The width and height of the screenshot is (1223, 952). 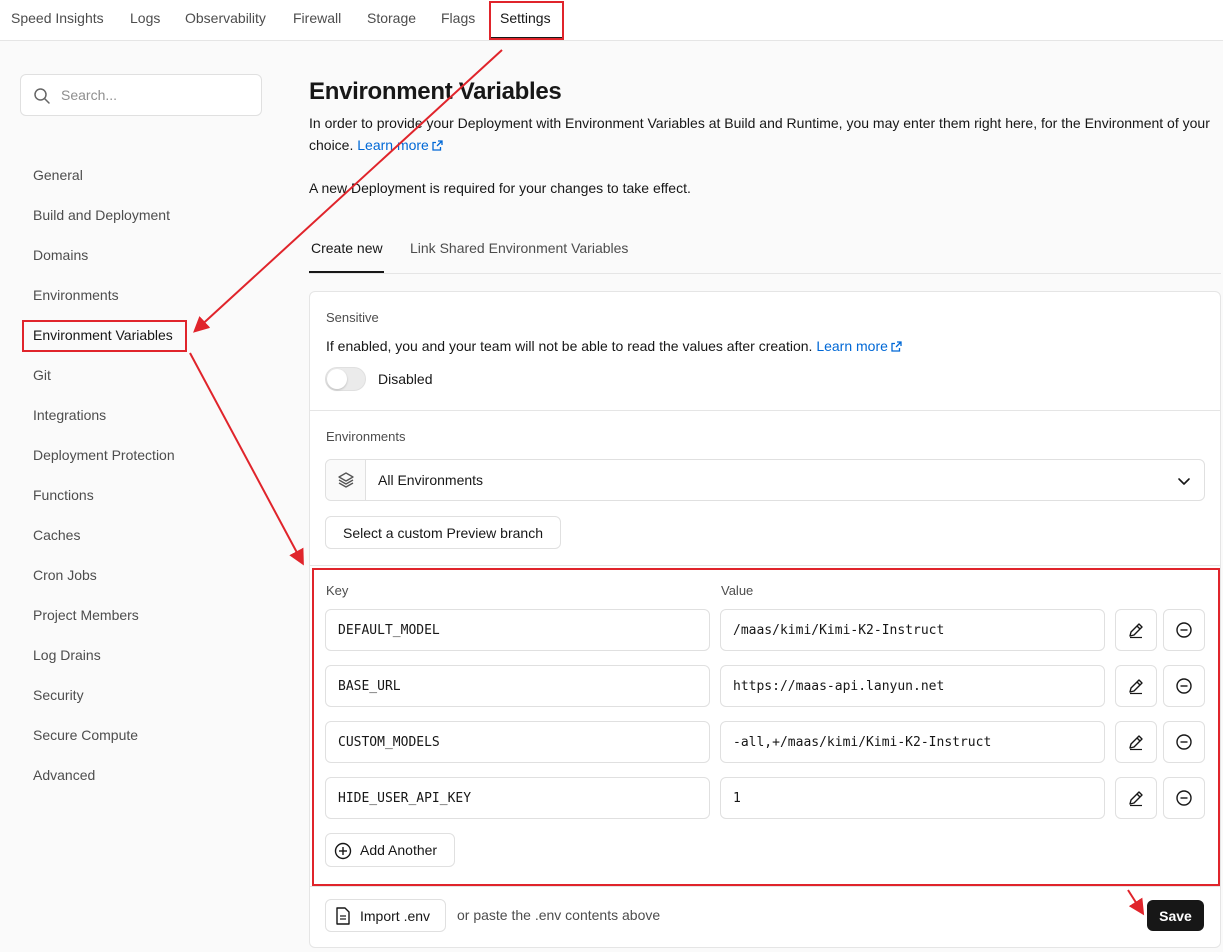 I want to click on sidebar-item-caches: Caches, so click(x=56, y=535).